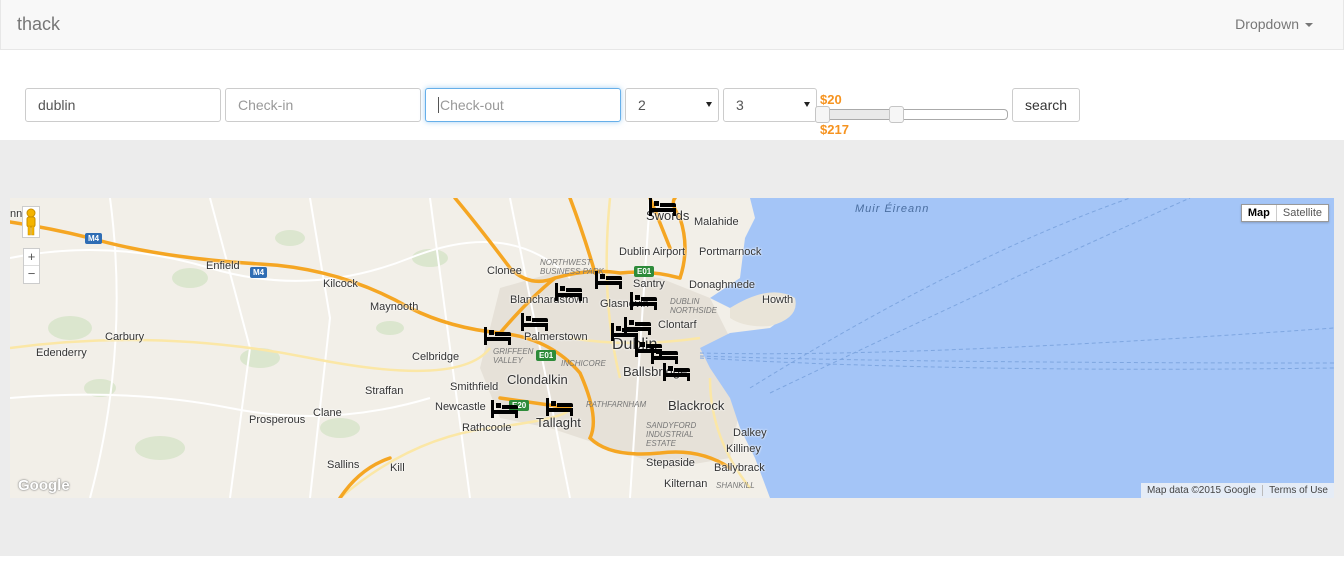  I want to click on place-label: Donaghmede, so click(722, 285).